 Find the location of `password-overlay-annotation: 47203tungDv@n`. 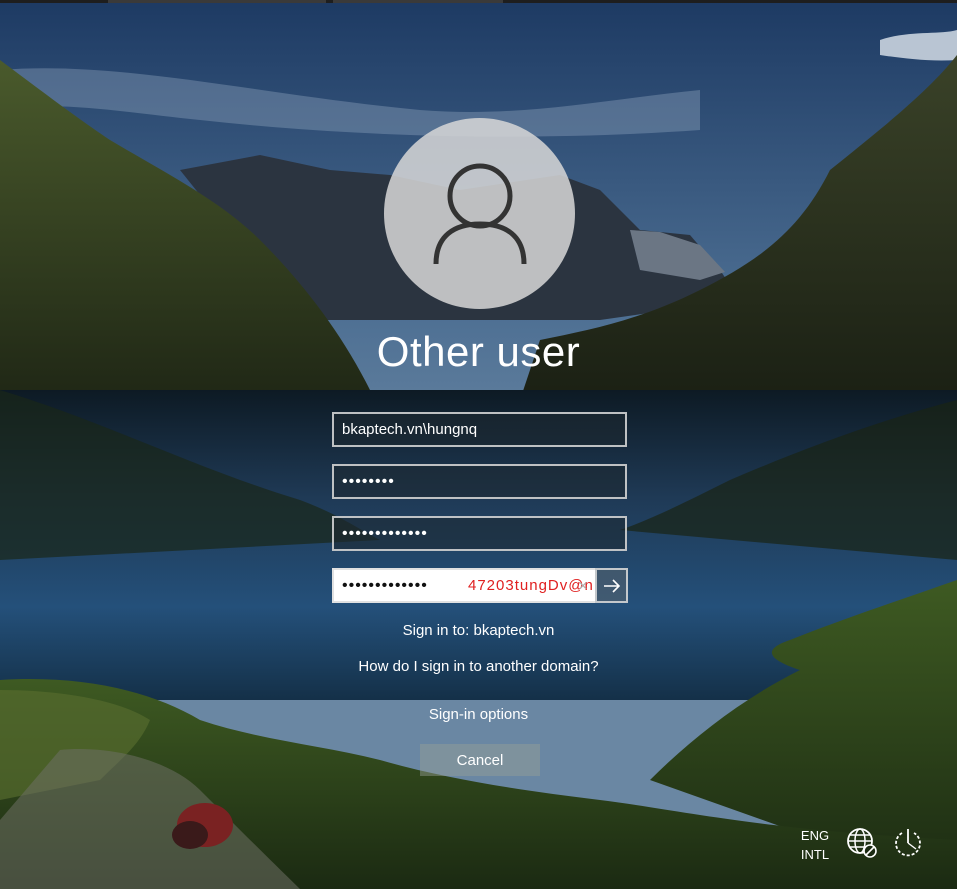

password-overlay-annotation: 47203tungDv@n is located at coordinates (531, 585).